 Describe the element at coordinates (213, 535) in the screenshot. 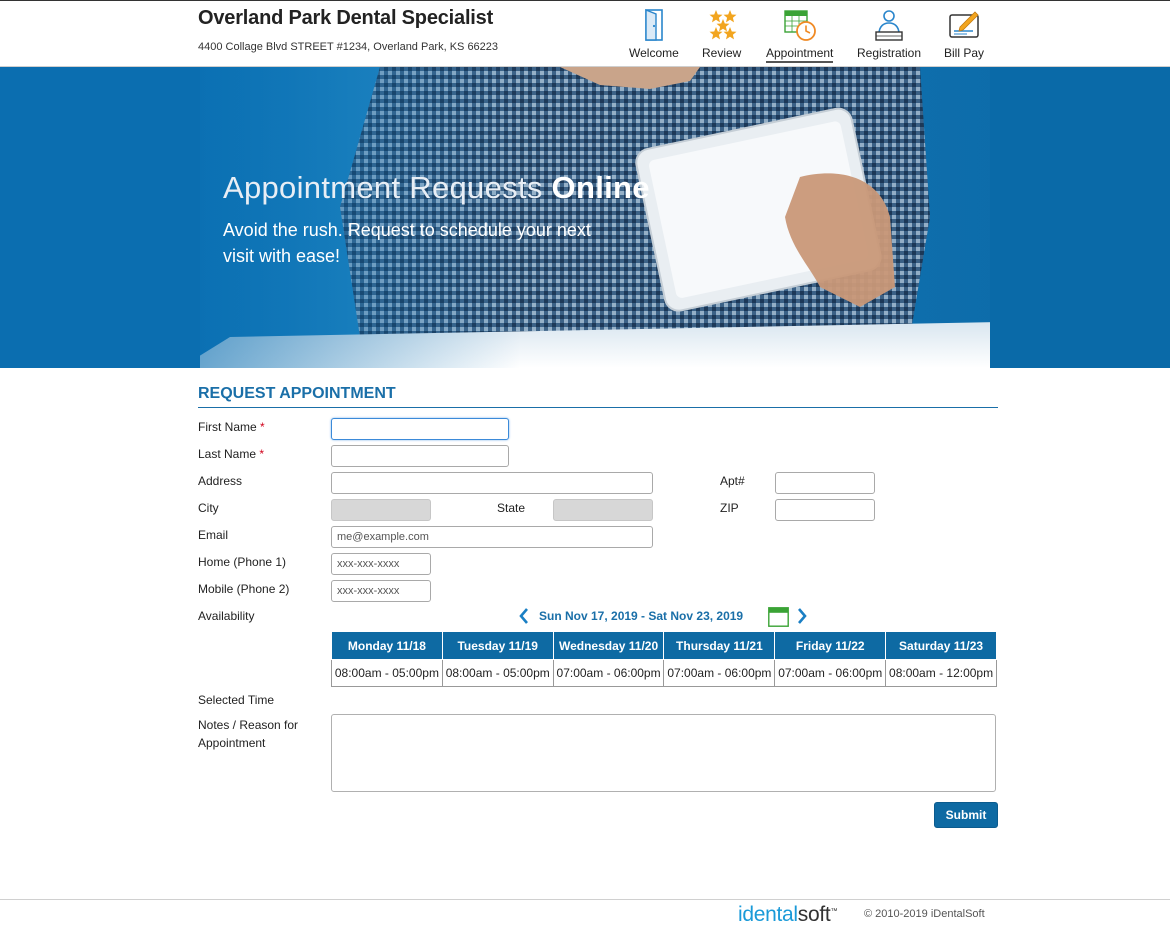

I see `email-label: Email` at that location.